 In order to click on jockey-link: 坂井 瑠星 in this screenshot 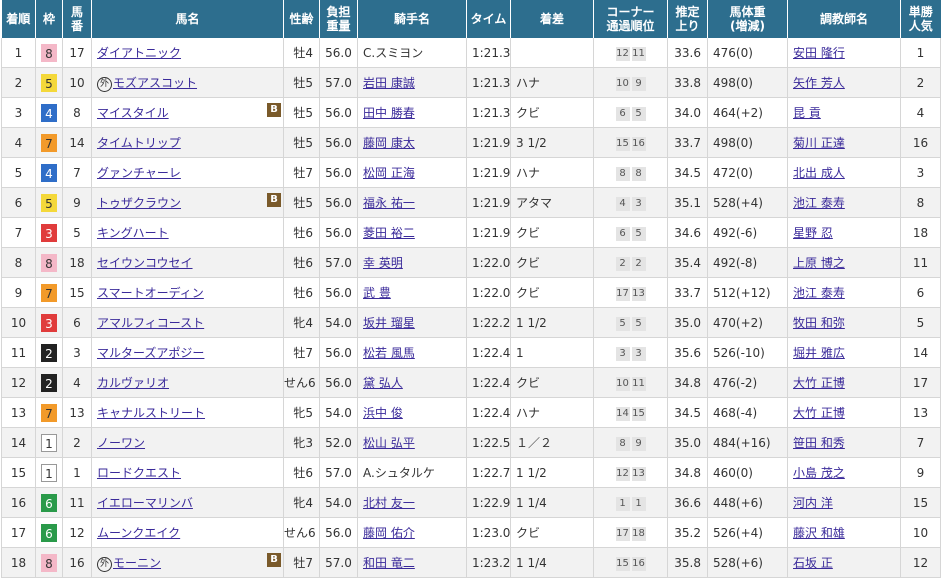, I will do `click(389, 323)`.